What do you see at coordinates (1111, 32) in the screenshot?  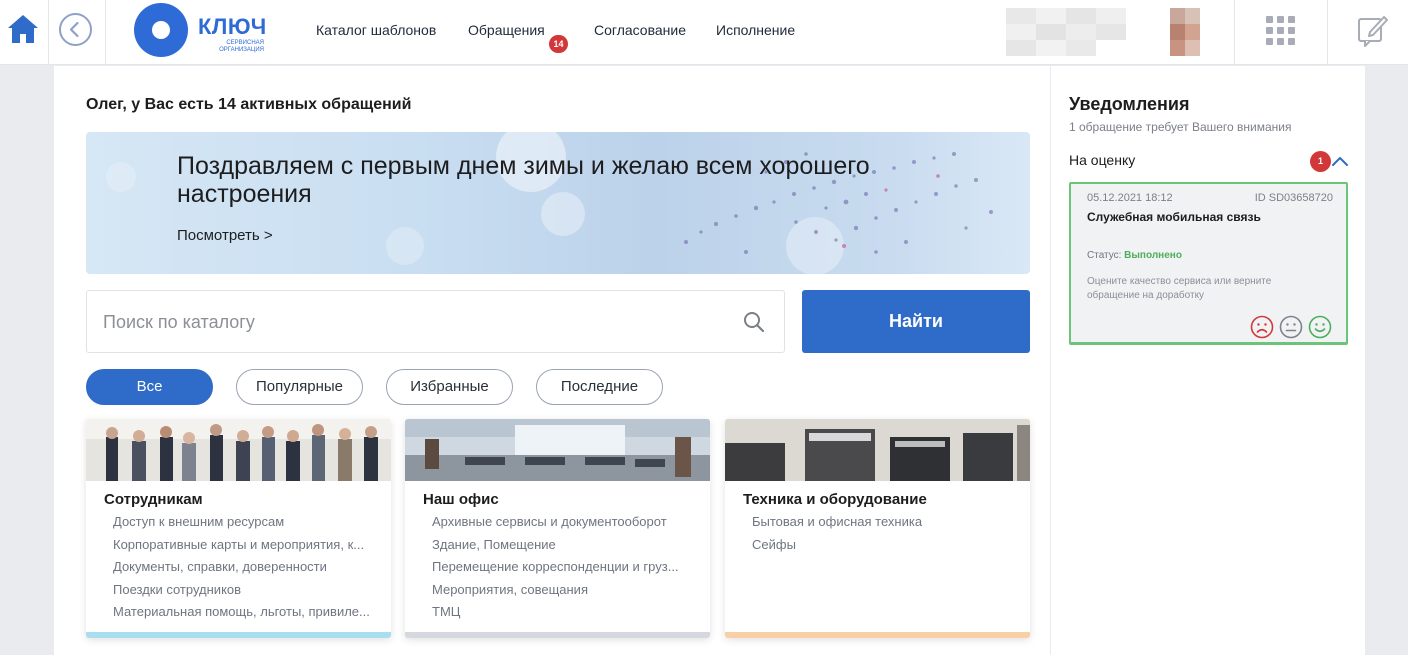 I see `user-profile-blurred` at bounding box center [1111, 32].